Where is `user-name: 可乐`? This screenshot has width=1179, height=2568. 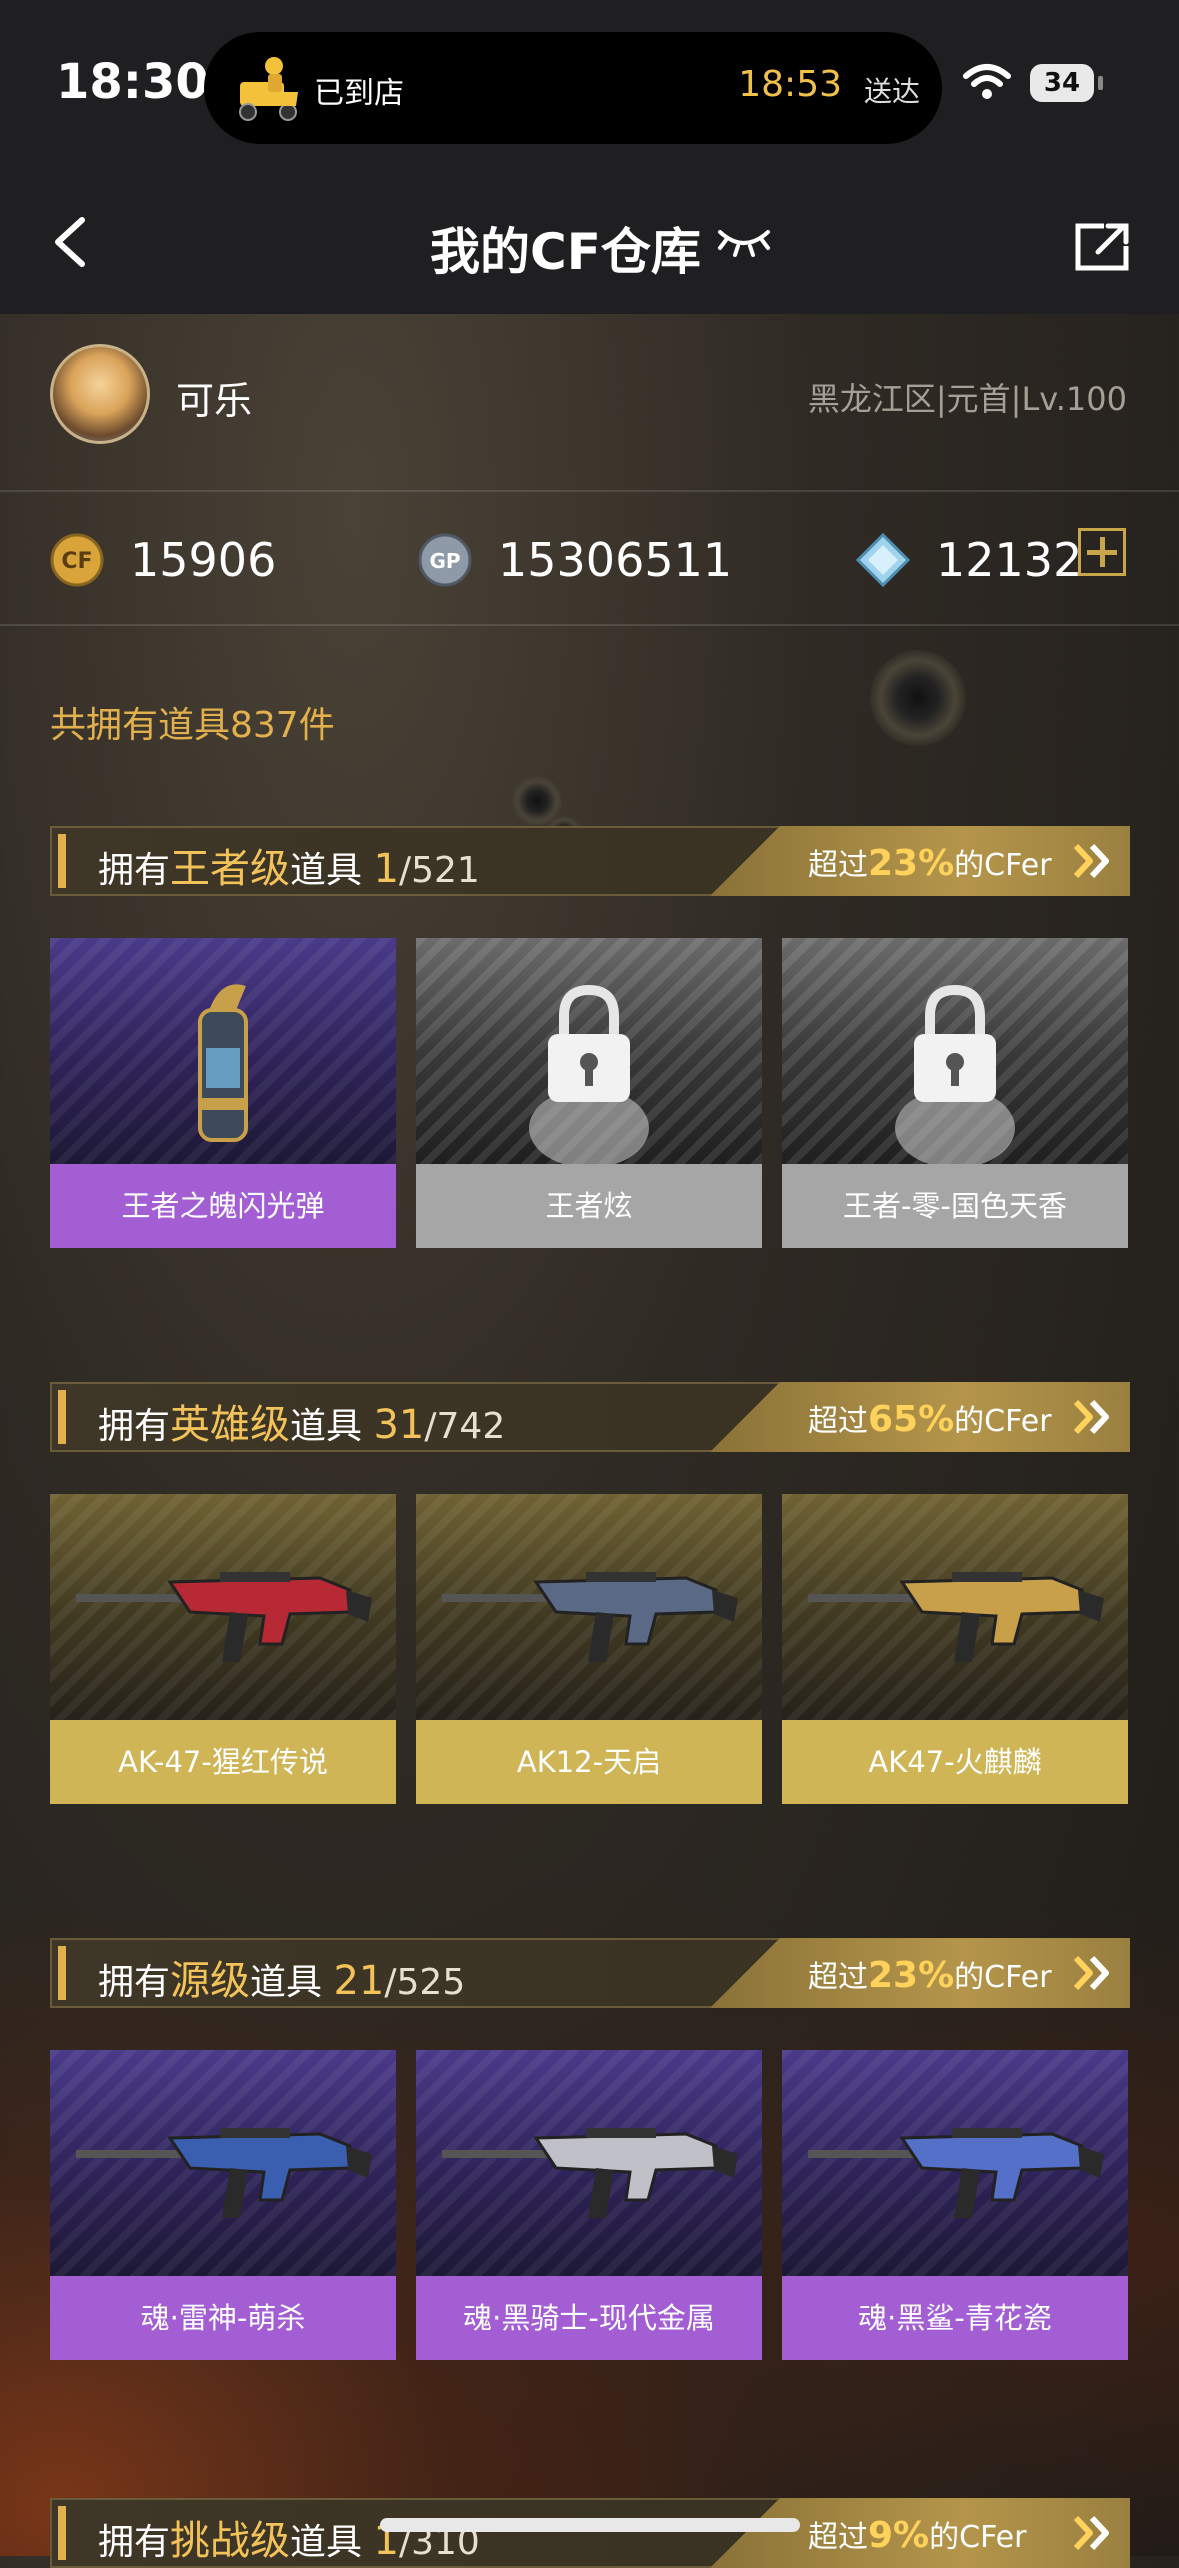
user-name: 可乐 is located at coordinates (214, 401).